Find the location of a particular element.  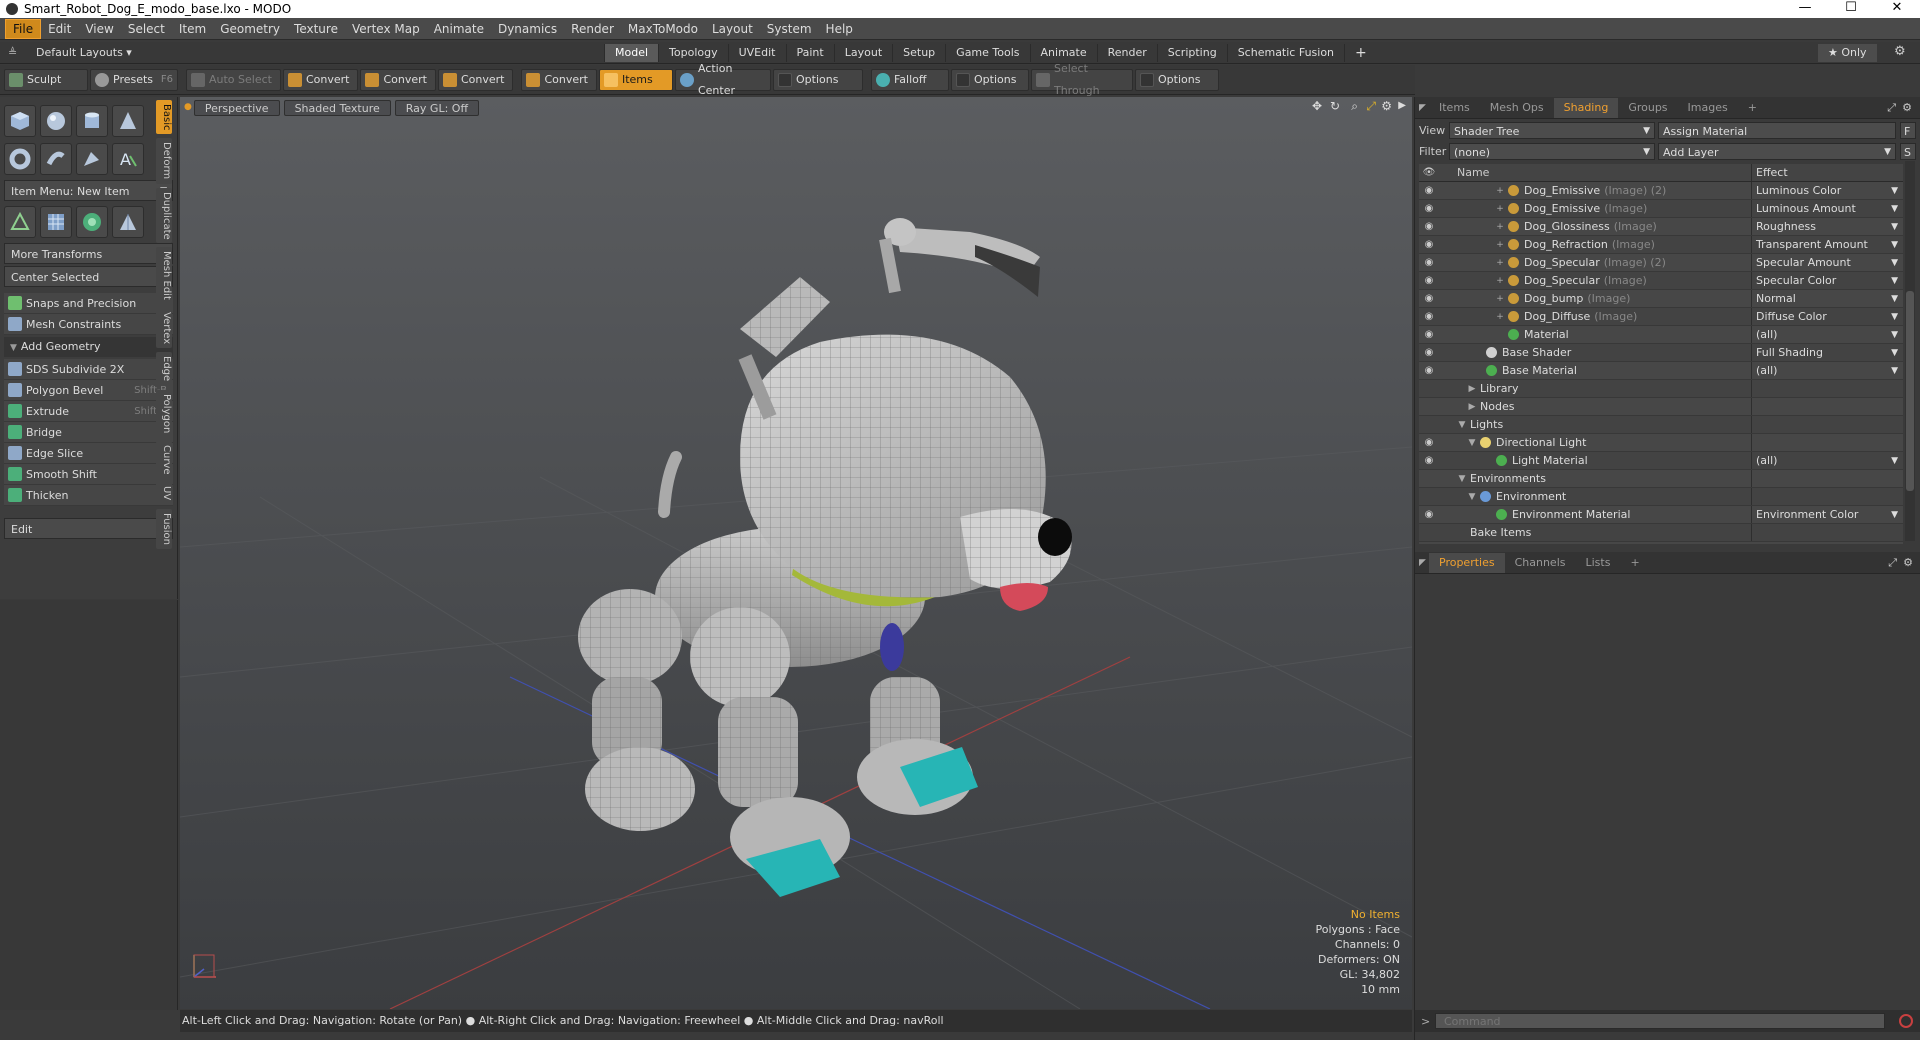

camera-button is located at coordinates (128, 222).